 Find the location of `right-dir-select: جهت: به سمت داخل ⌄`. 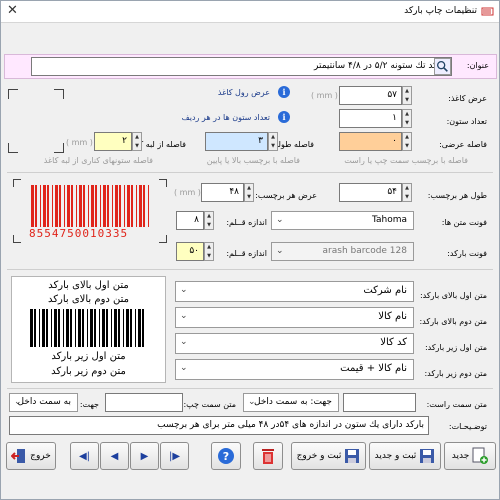

right-dir-select: جهت: به سمت داخل ⌄ is located at coordinates (291, 402).